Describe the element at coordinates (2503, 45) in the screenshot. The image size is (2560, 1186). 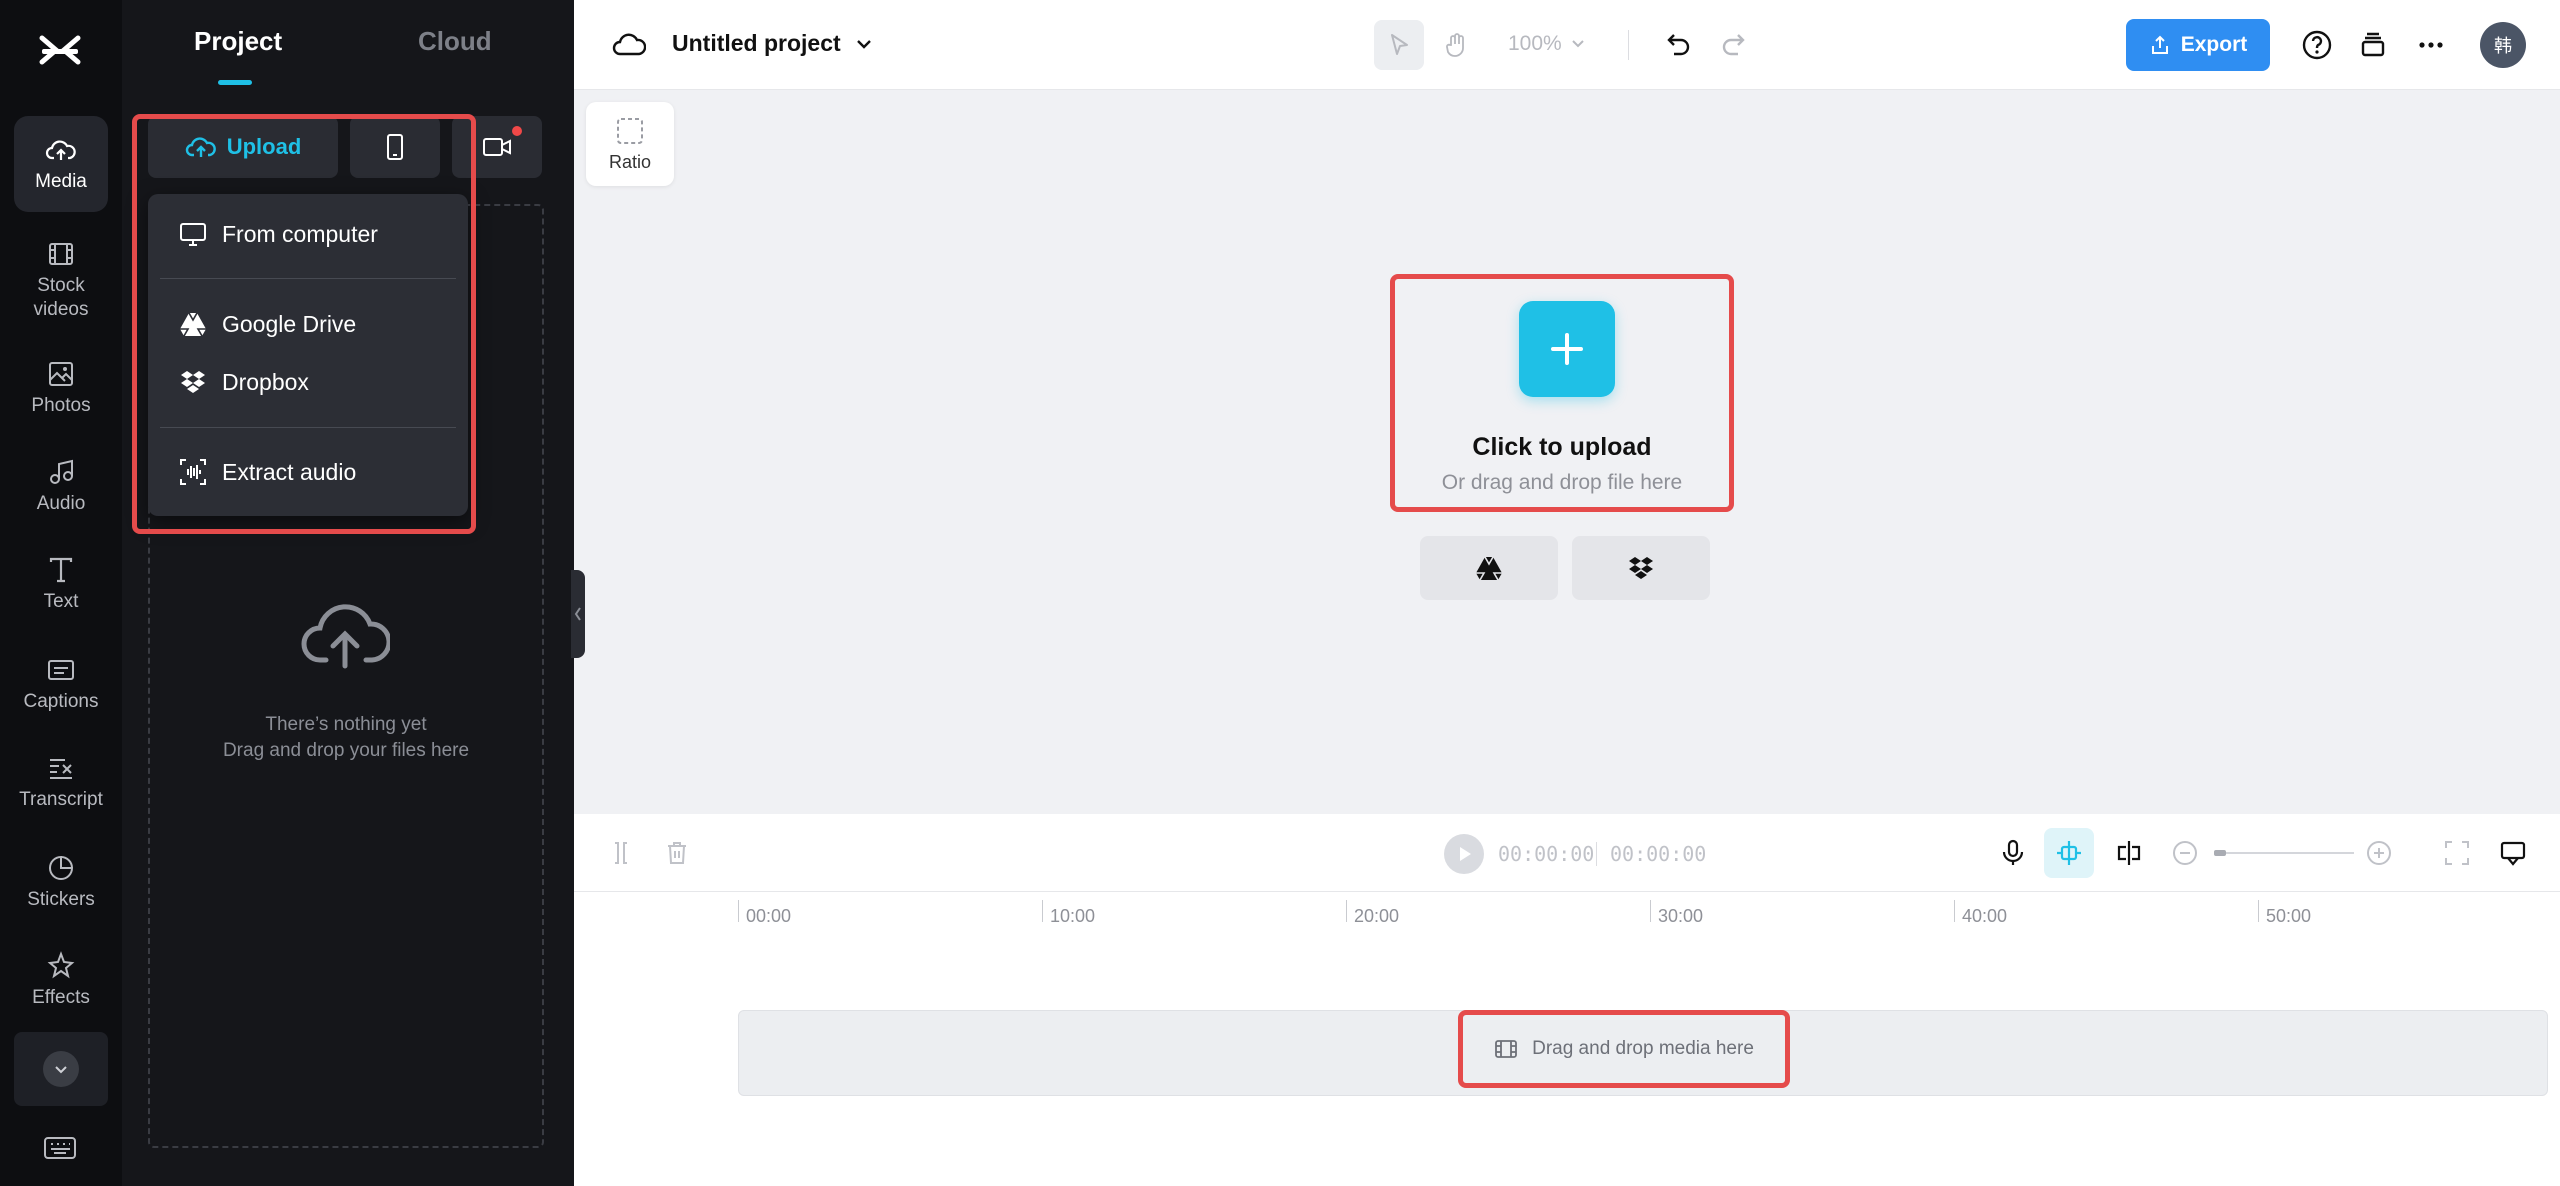
I see `avatar: 韩` at that location.